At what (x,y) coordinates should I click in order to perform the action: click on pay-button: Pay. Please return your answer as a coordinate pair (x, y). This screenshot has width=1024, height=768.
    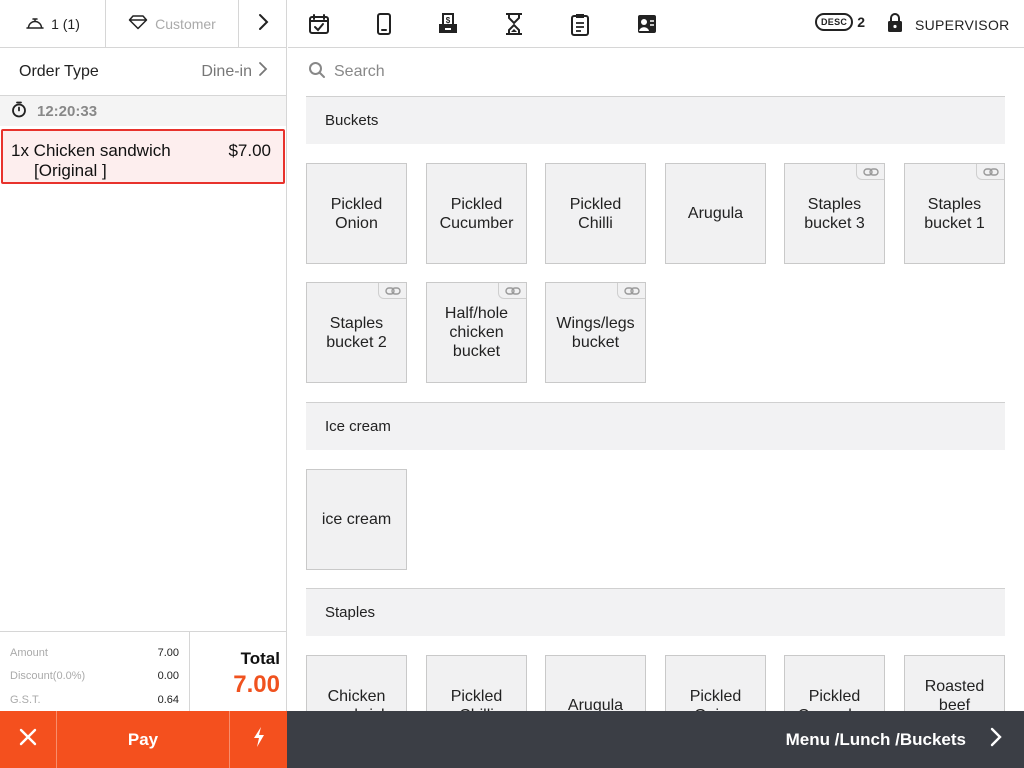
    Looking at the image, I should click on (143, 739).